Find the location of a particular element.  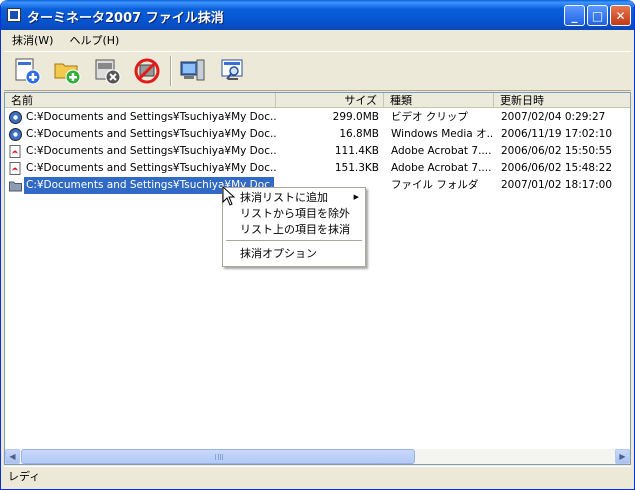

maximize-button: □ is located at coordinates (597, 15).